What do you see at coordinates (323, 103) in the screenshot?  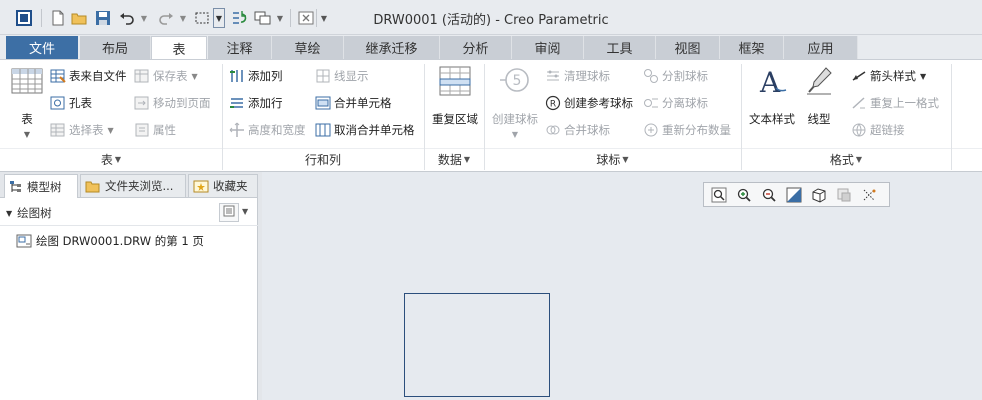 I see `merge-cells-icon` at bounding box center [323, 103].